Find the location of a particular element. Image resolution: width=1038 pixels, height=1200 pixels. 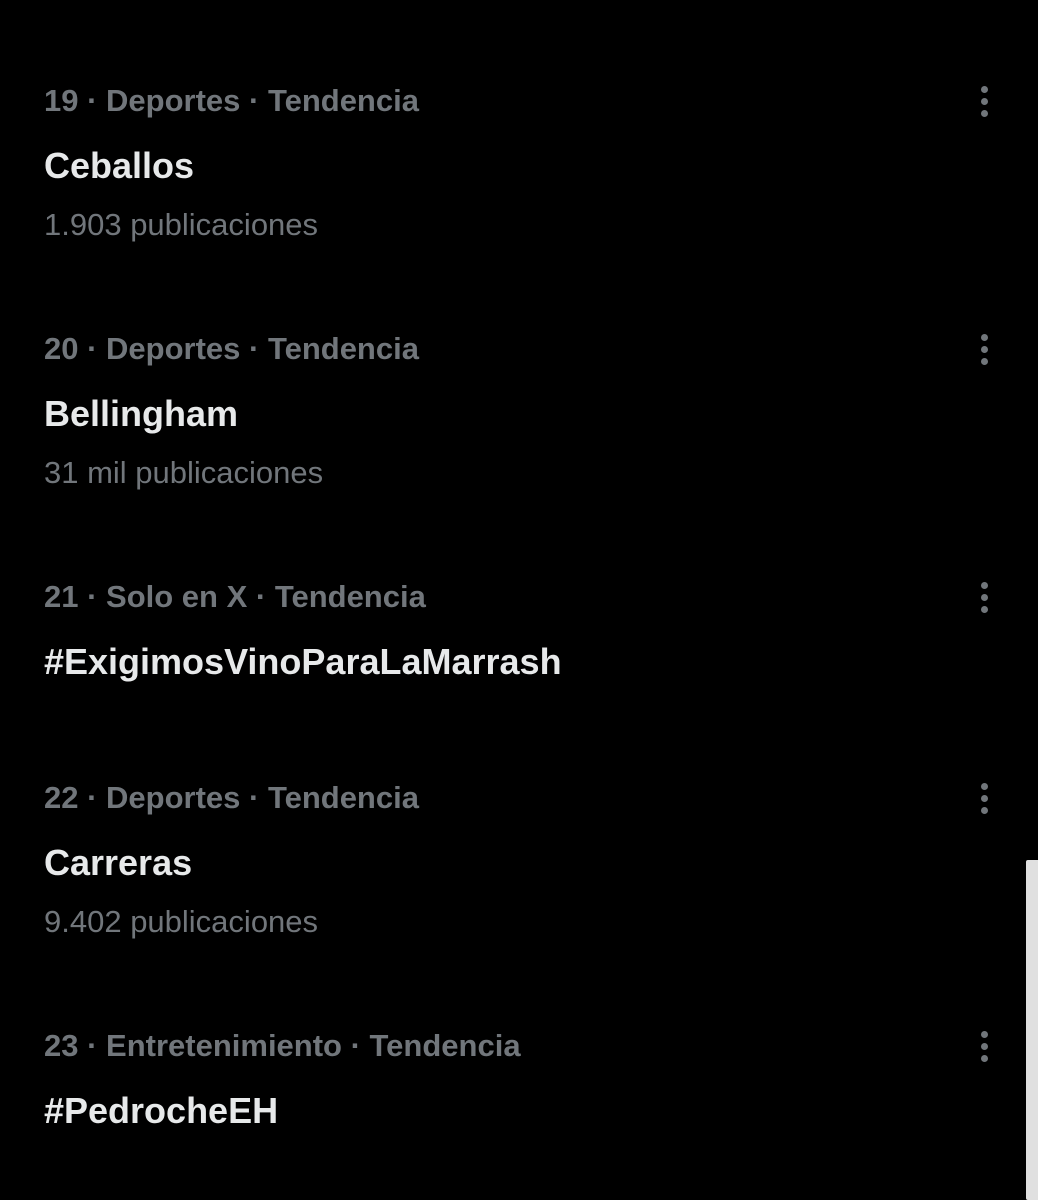

scrollbar-thumb is located at coordinates (1032, 1030).